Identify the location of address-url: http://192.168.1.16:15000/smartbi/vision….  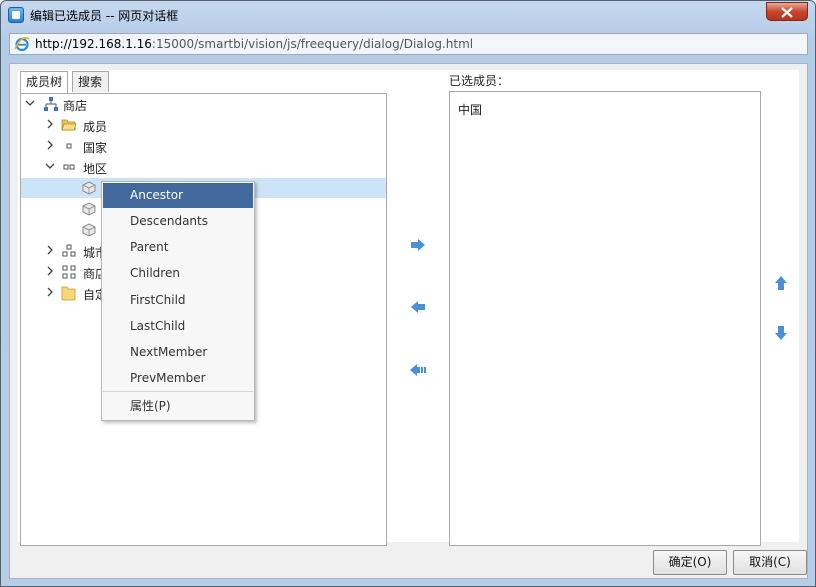
(254, 44).